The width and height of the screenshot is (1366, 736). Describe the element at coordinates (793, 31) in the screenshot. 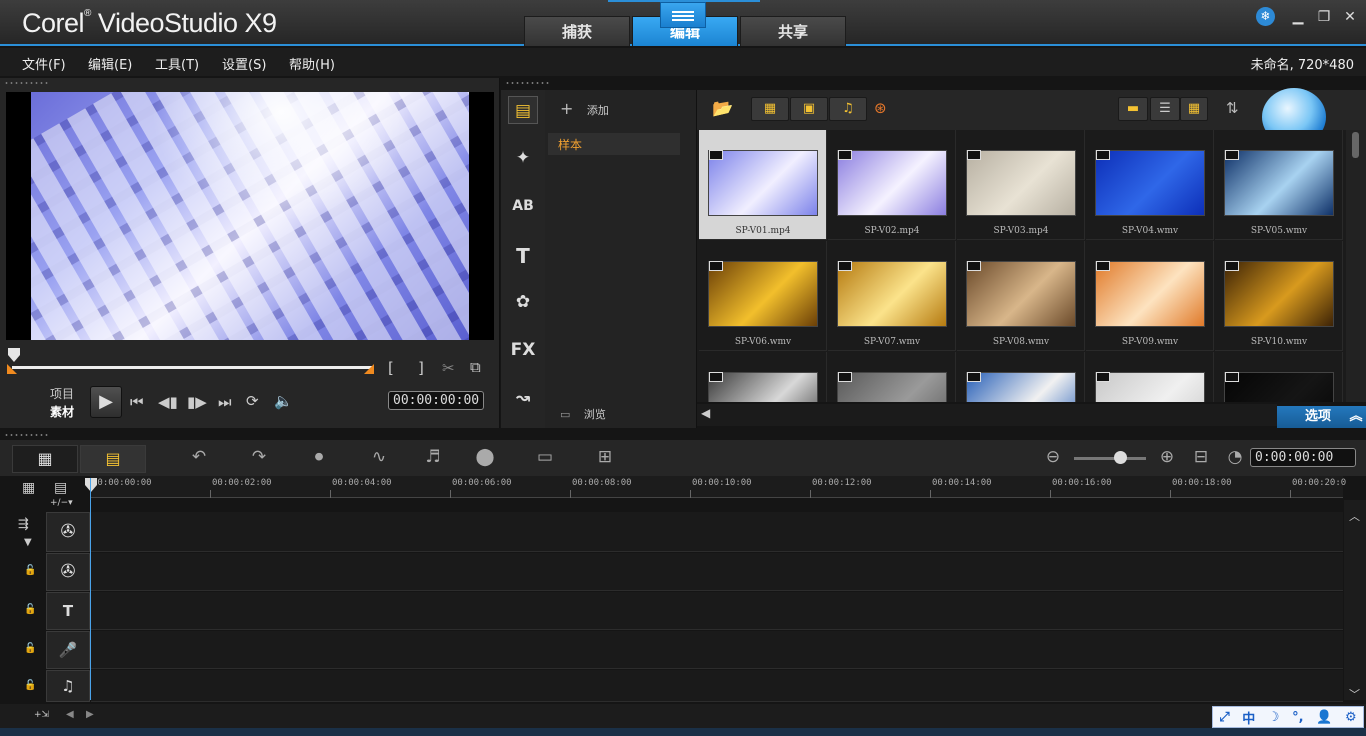

I see `tab-share: 共享` at that location.